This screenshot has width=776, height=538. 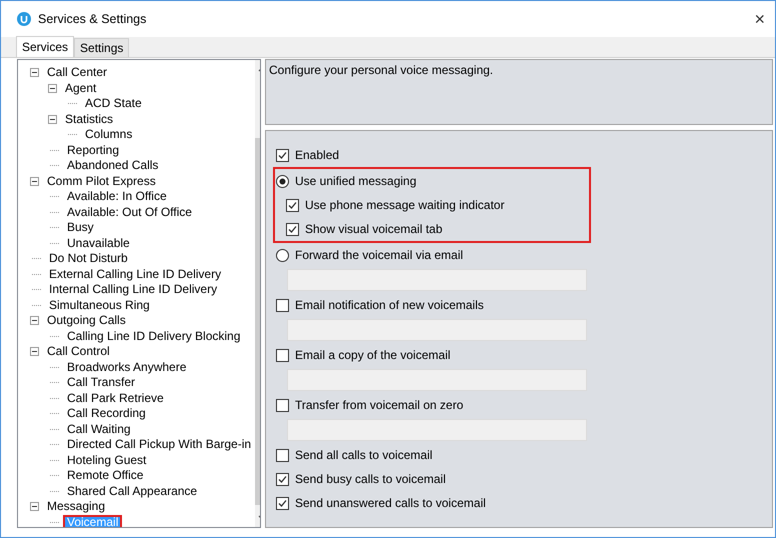 I want to click on option-label: Use phone message waiting indicator, so click(x=404, y=205).